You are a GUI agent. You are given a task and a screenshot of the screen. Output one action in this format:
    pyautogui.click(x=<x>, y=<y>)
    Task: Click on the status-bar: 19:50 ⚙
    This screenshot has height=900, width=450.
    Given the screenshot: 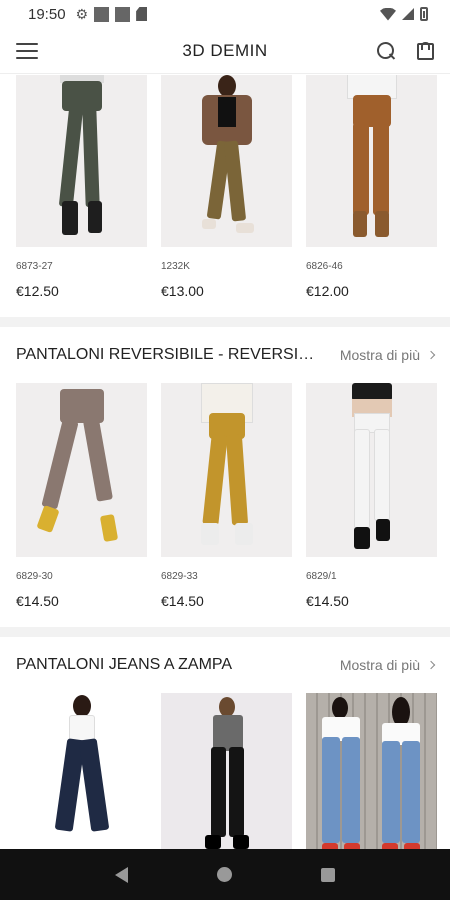 What is the action you would take?
    pyautogui.click(x=225, y=14)
    